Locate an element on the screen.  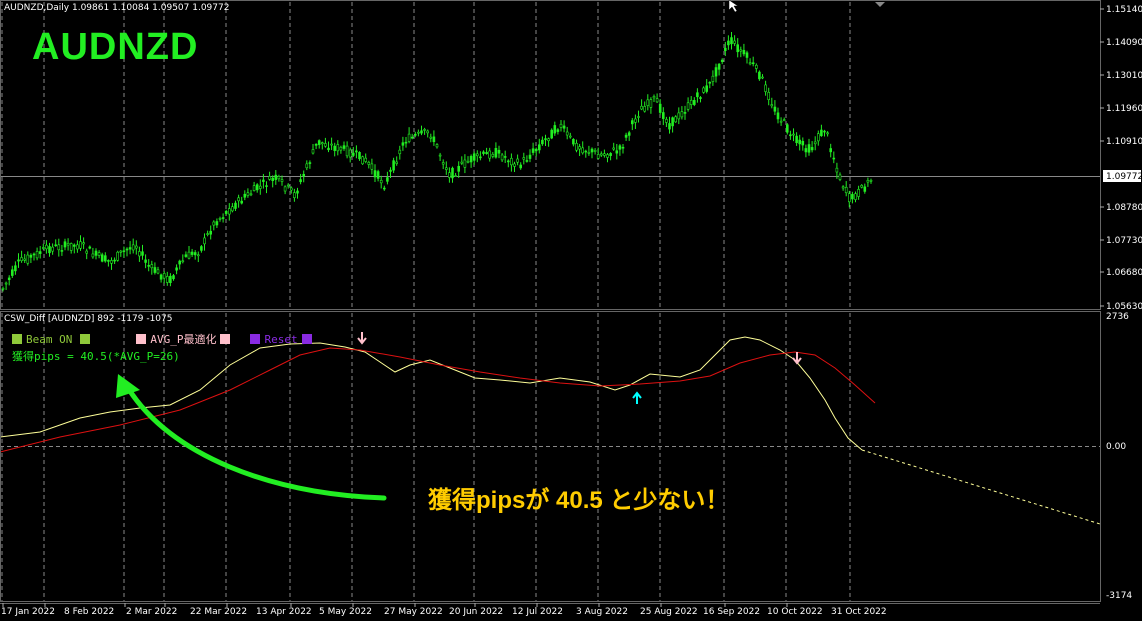
annotation-arrow-head is located at coordinates (128, 386).